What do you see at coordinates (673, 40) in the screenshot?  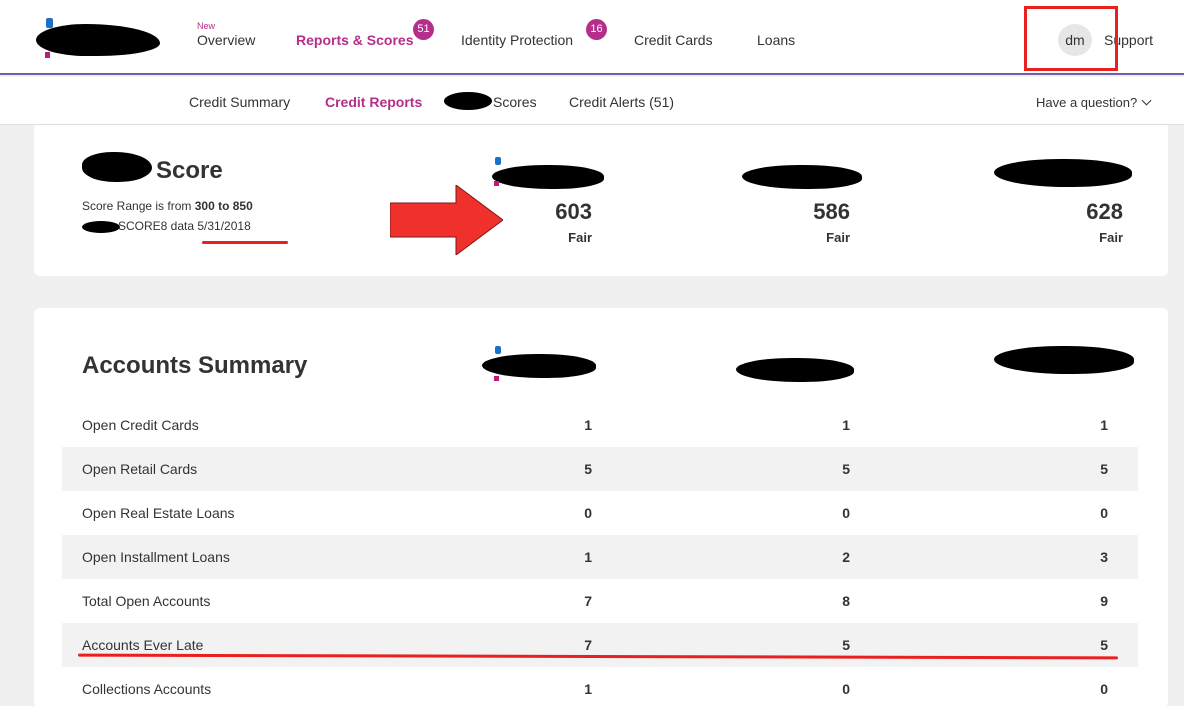 I see `nav-credit-cards: Credit Cards` at bounding box center [673, 40].